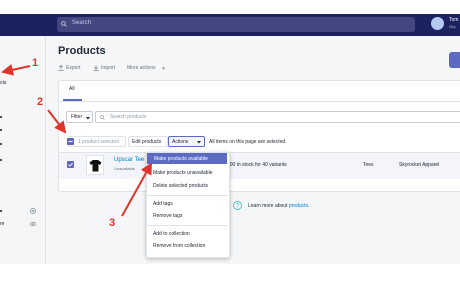 The height and width of the screenshot is (288, 460). Describe the element at coordinates (35, 63) in the screenshot. I see `annotation-marker-1: 1` at that location.